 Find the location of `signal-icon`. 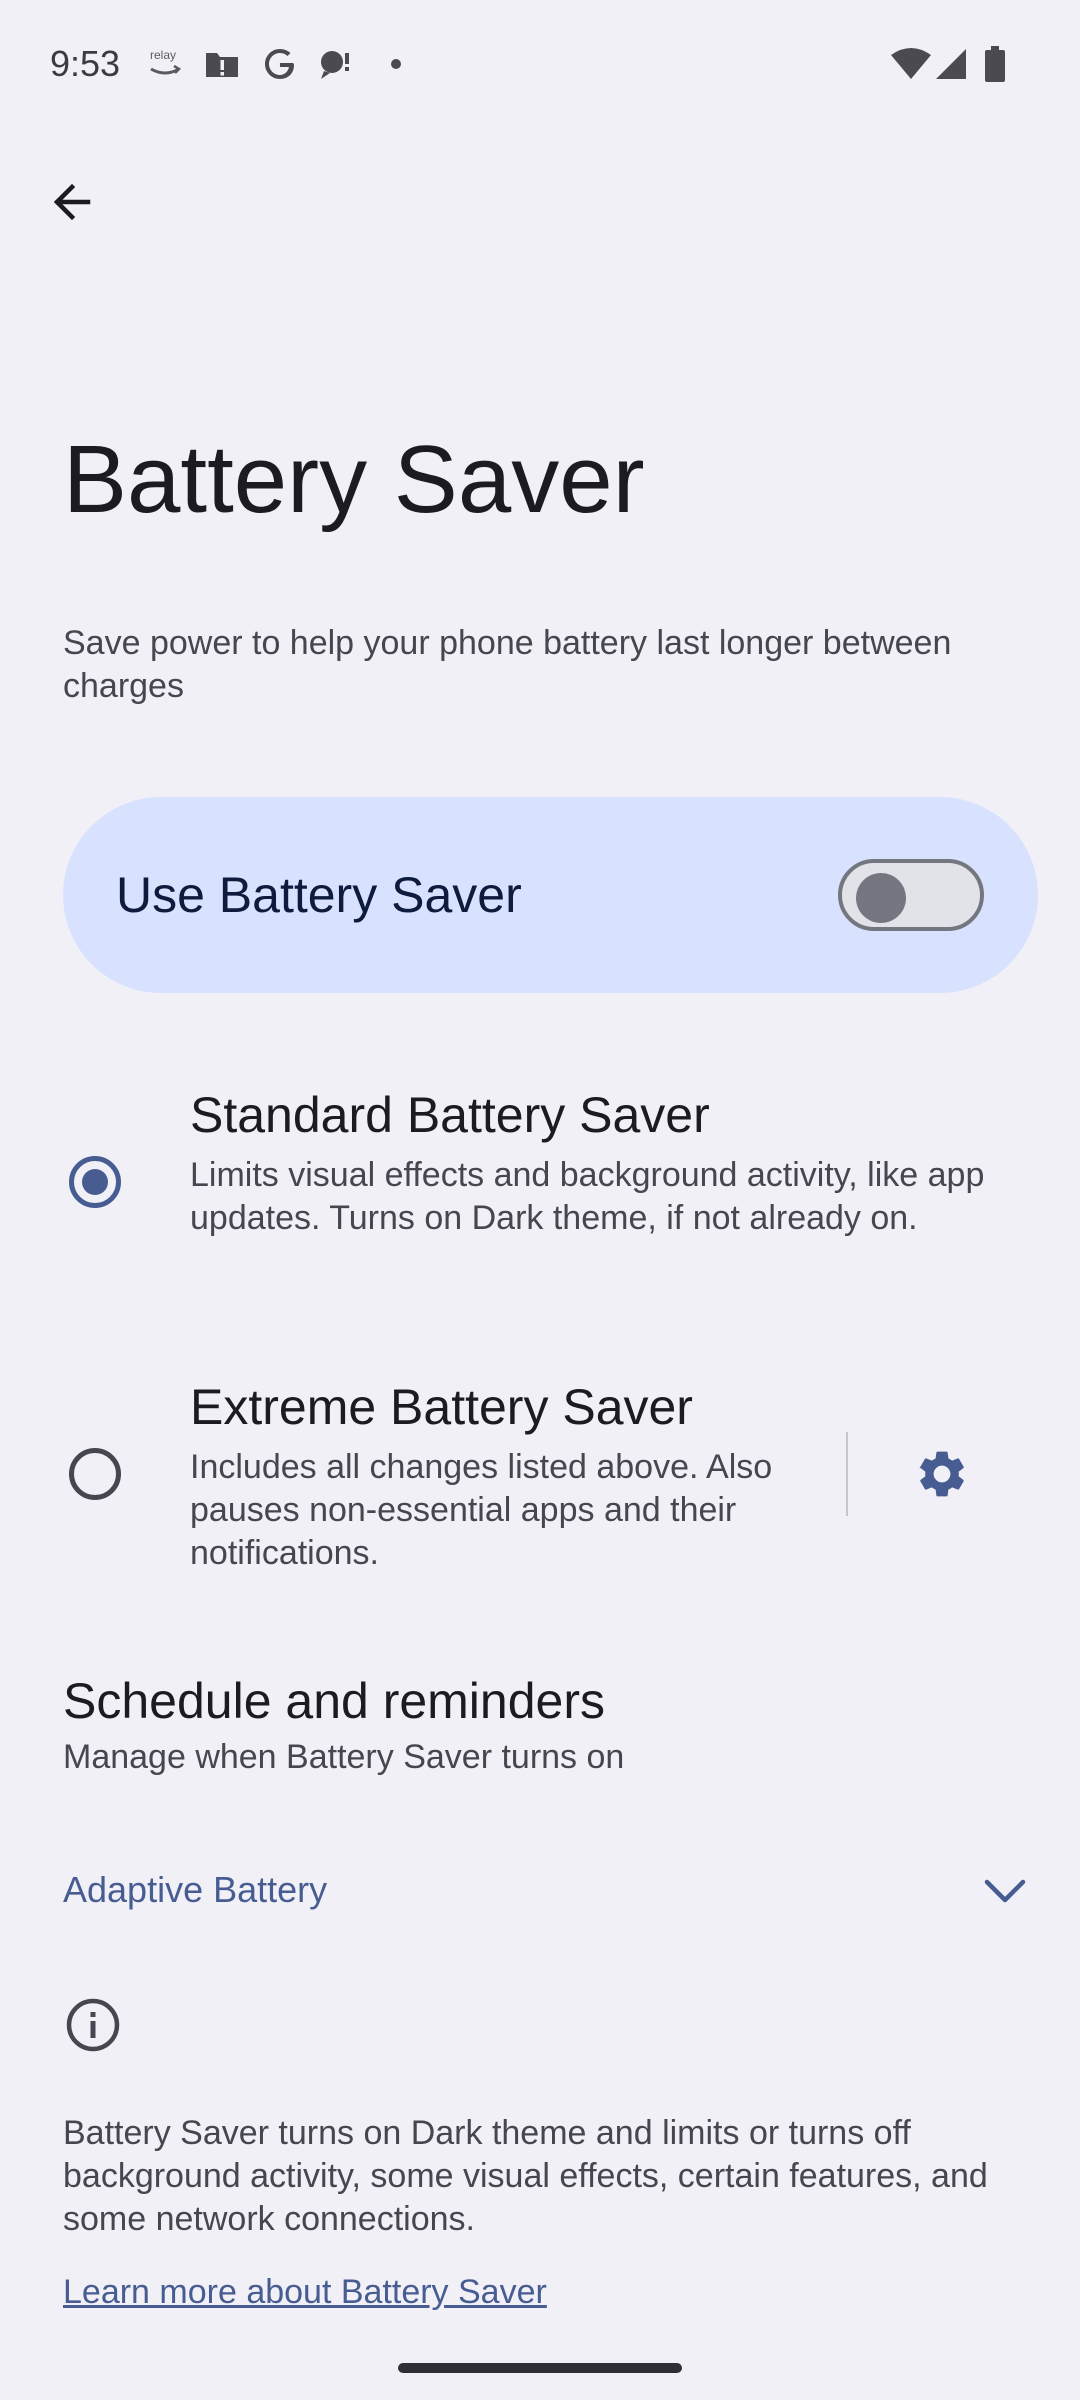

signal-icon is located at coordinates (951, 64).